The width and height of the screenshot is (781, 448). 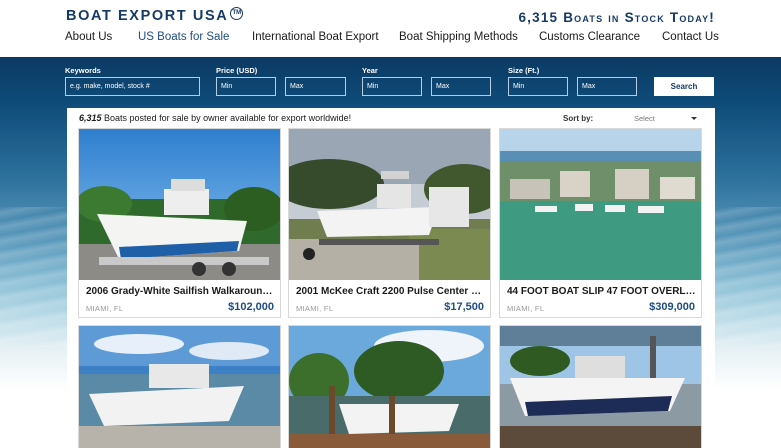 What do you see at coordinates (601, 291) in the screenshot?
I see `listing-title: 44 FOOT BOAT SLIP 47 FOOT OVERLAY` at bounding box center [601, 291].